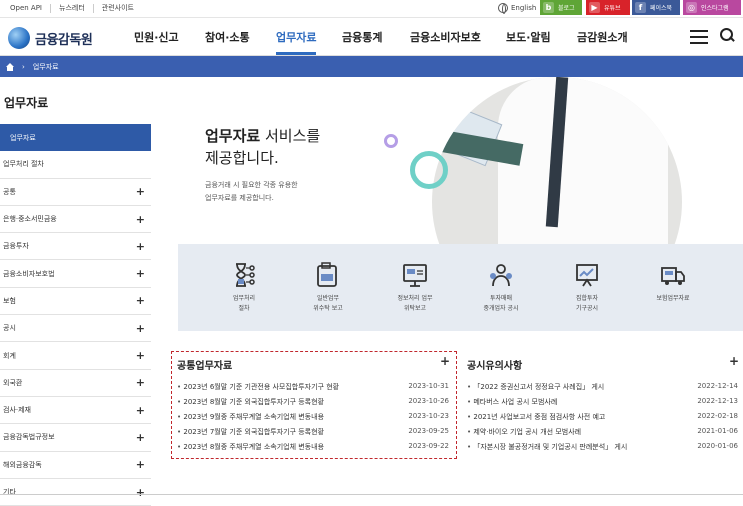 Image resolution: width=743 pixels, height=506 pixels. Describe the element at coordinates (250, 418) in the screenshot. I see `list-item-title: 2023년 9월중 주채무계열 소속기업체 변동내용` at that location.